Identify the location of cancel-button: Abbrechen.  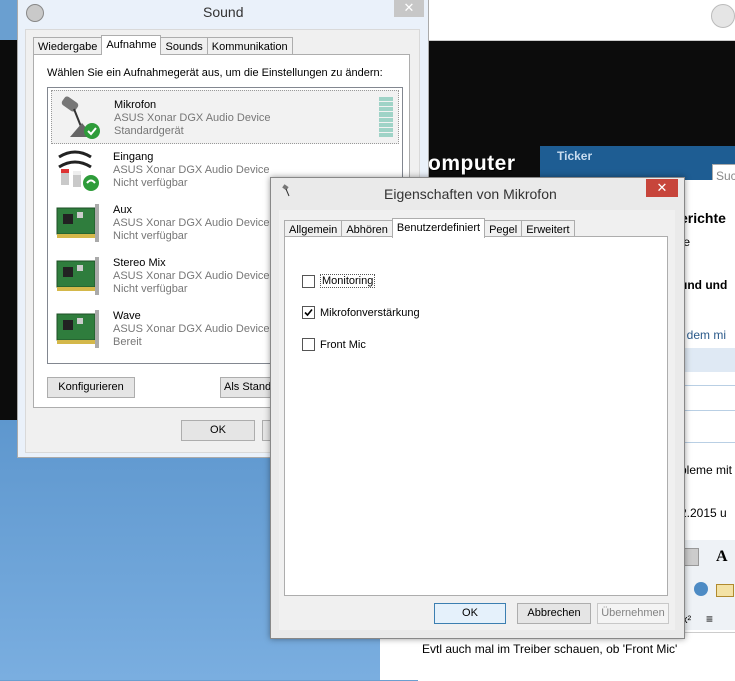
(554, 613).